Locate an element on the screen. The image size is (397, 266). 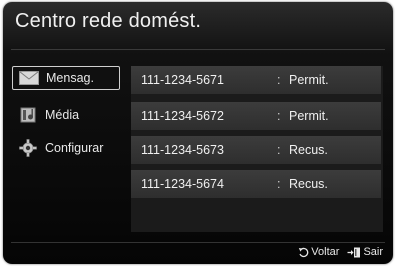
footer-divider is located at coordinates (198, 242).